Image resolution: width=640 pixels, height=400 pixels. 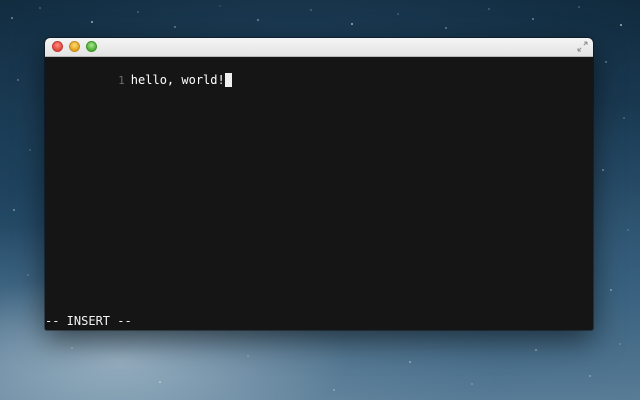 What do you see at coordinates (138, 72) in the screenshot?
I see `editor-line: 1 hello, world!` at bounding box center [138, 72].